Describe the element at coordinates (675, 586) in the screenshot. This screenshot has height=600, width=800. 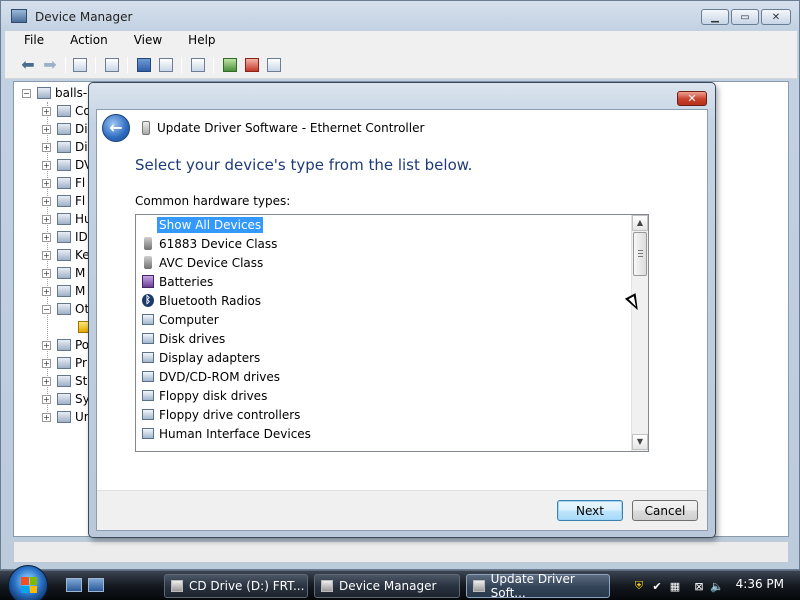
I see `network-icon: ▦` at that location.